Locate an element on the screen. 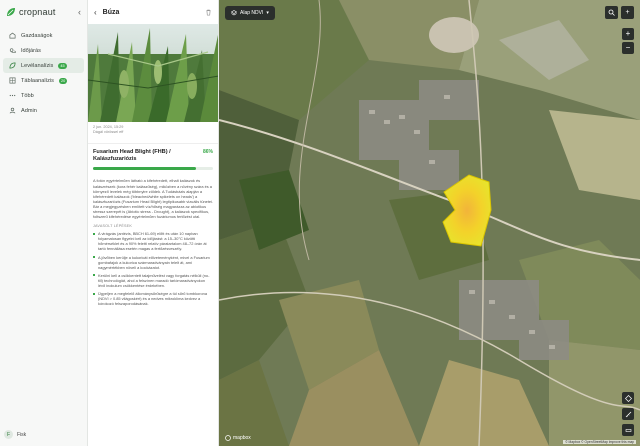  brand-name: cropnaut is located at coordinates (37, 12).